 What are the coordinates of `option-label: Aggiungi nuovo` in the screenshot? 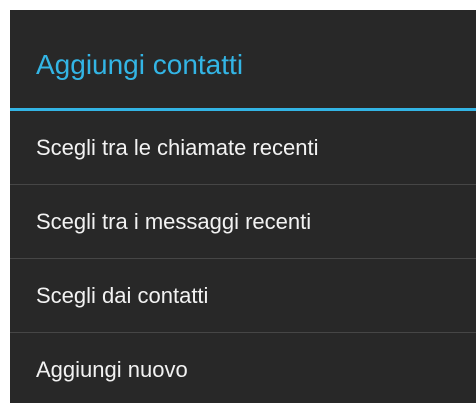 It's located at (112, 369).